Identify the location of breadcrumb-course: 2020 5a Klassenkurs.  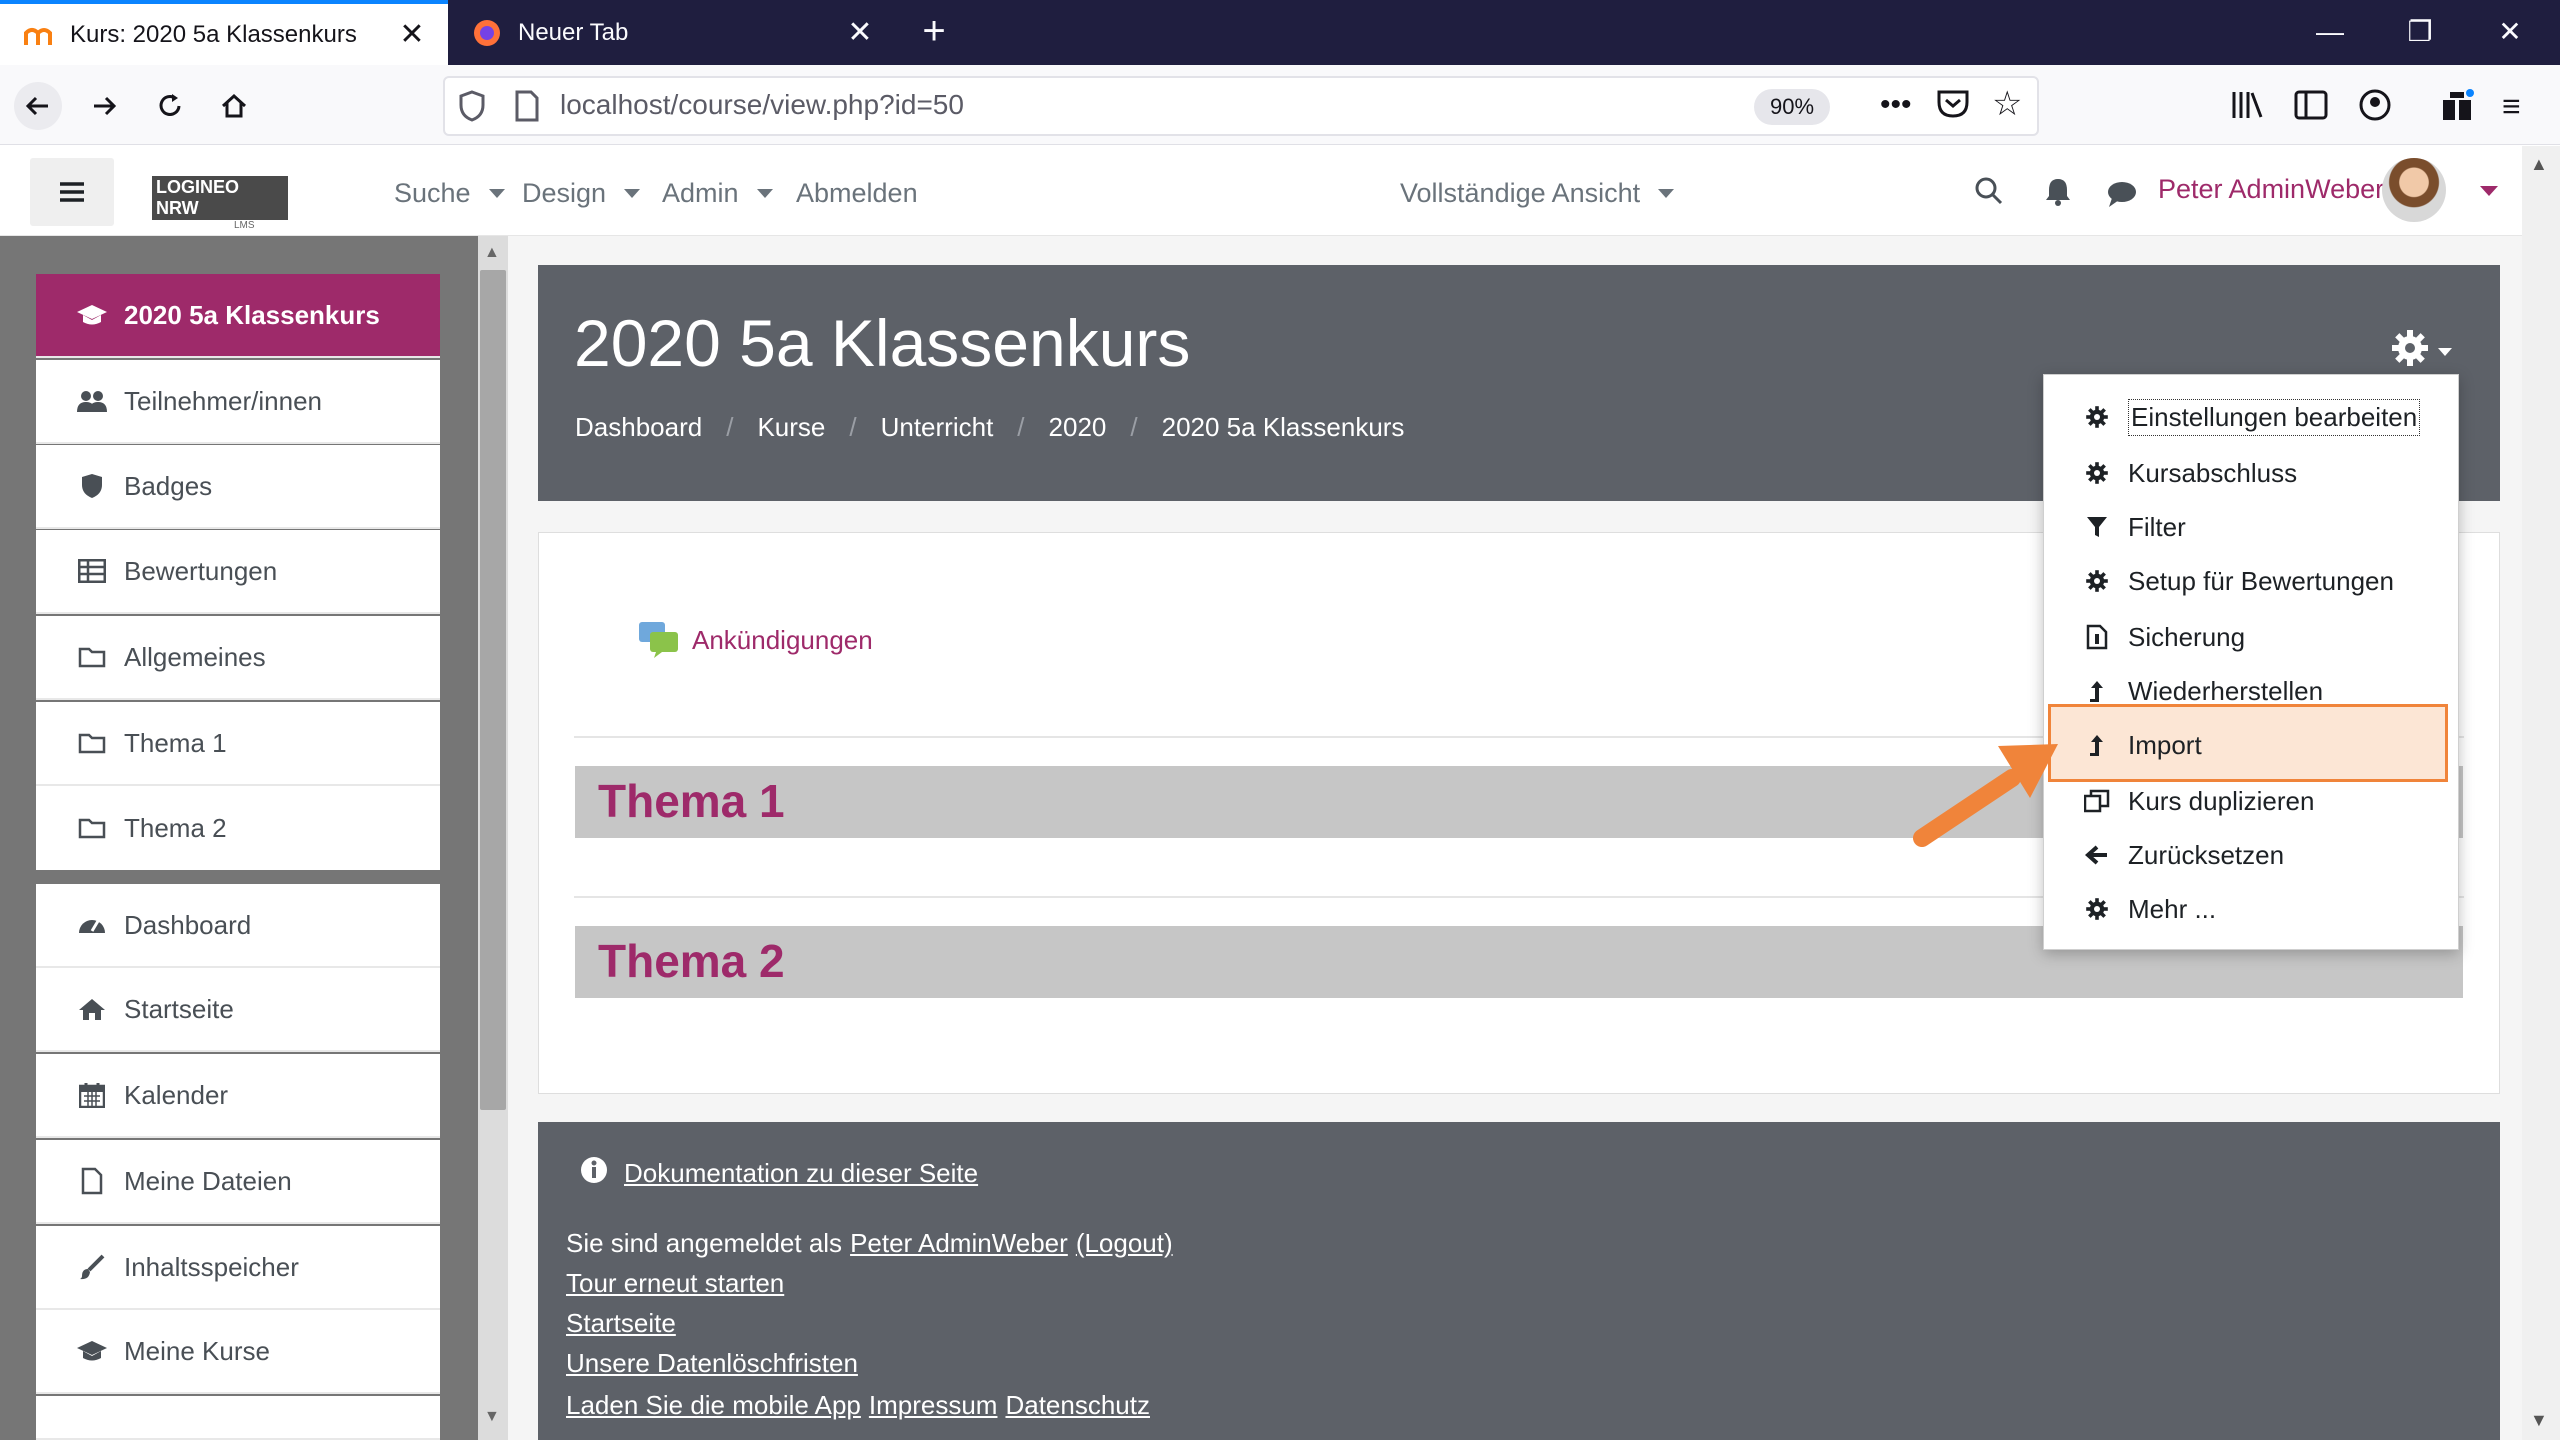
(1283, 427).